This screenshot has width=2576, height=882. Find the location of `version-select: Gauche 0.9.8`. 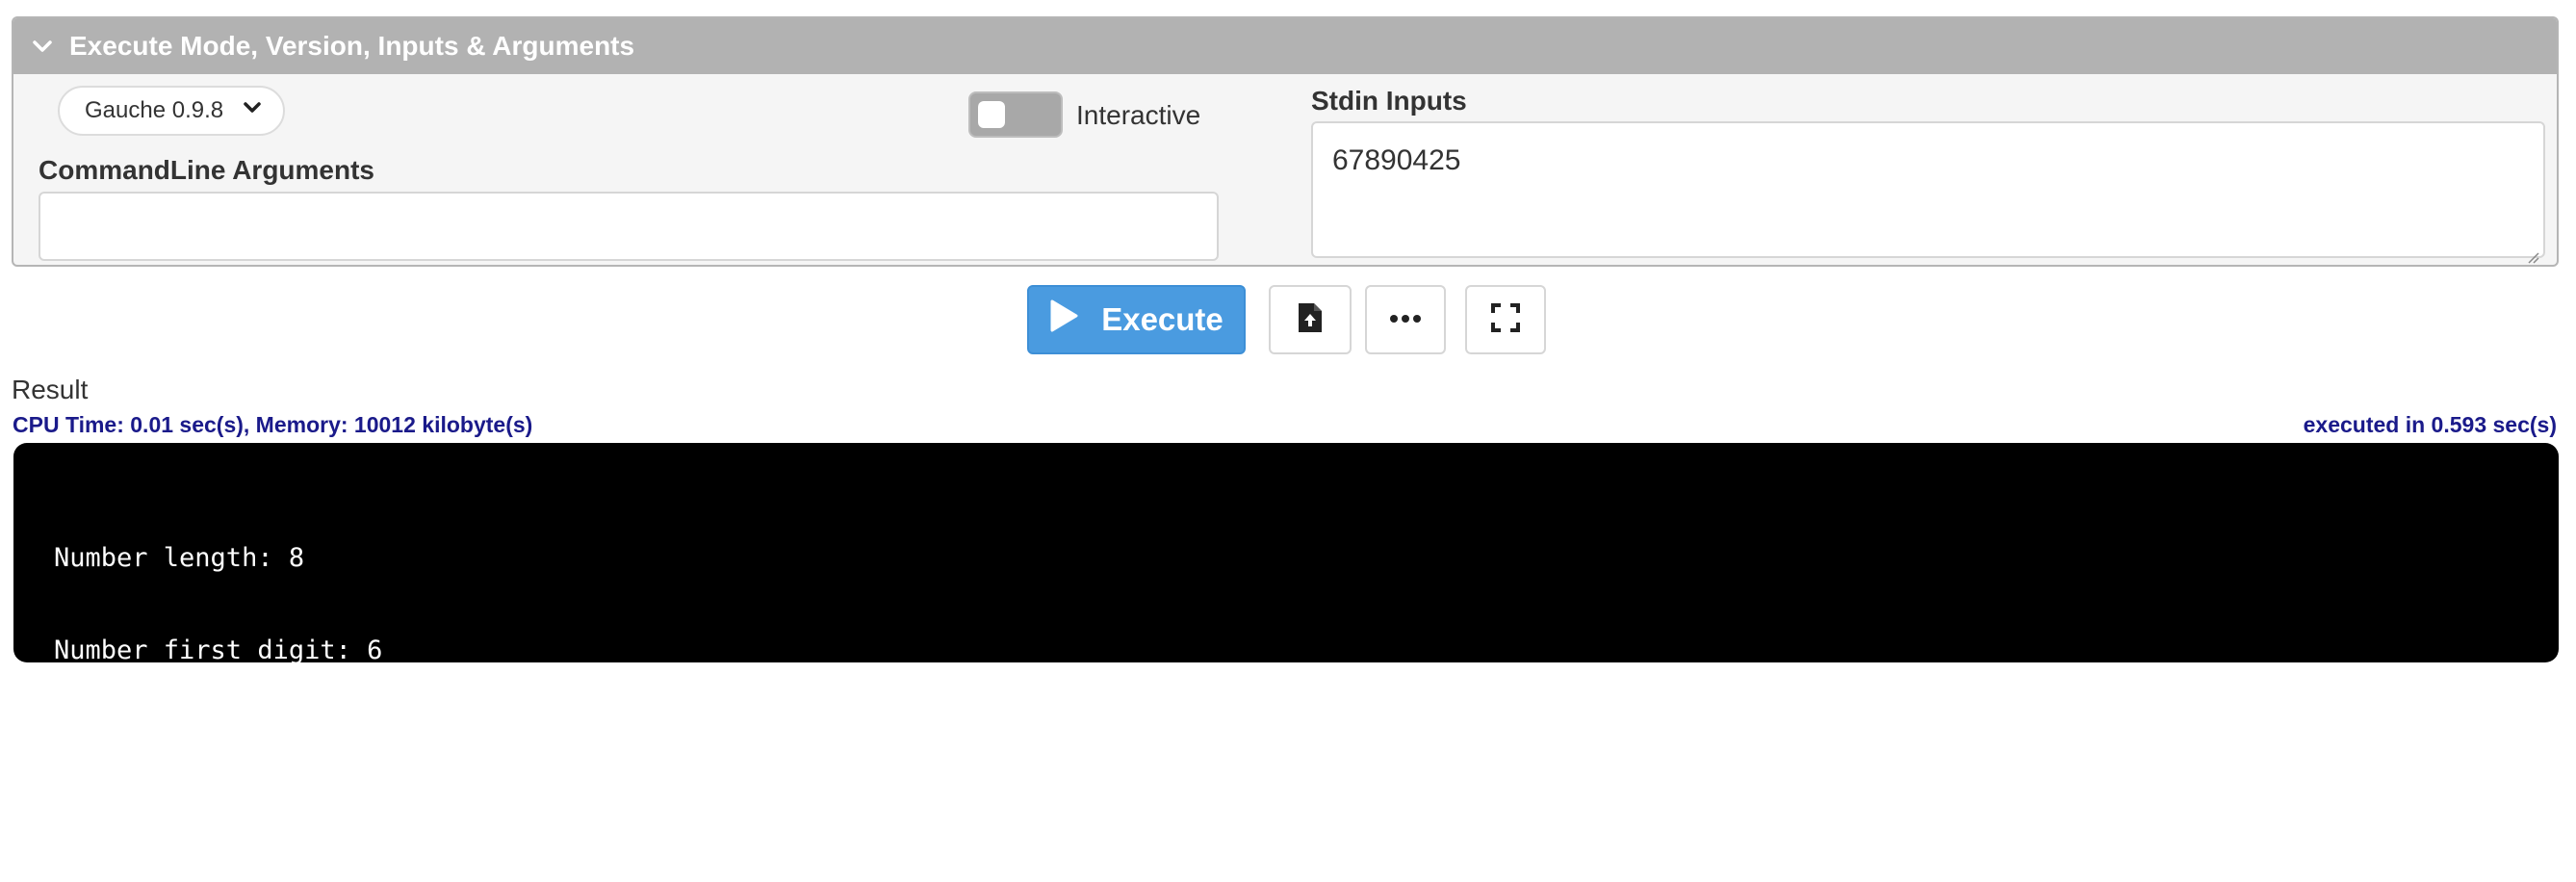

version-select: Gauche 0.9.8 is located at coordinates (172, 111).